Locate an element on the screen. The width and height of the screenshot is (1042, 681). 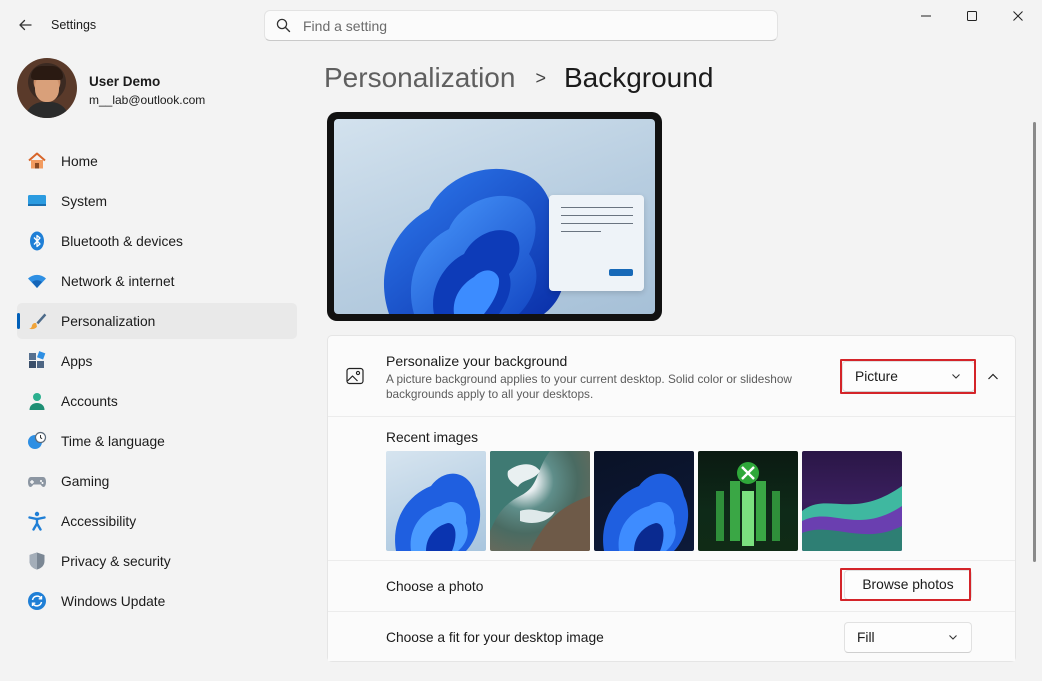
sidebar-item-label: Windows Update is located at coordinates (113, 601).